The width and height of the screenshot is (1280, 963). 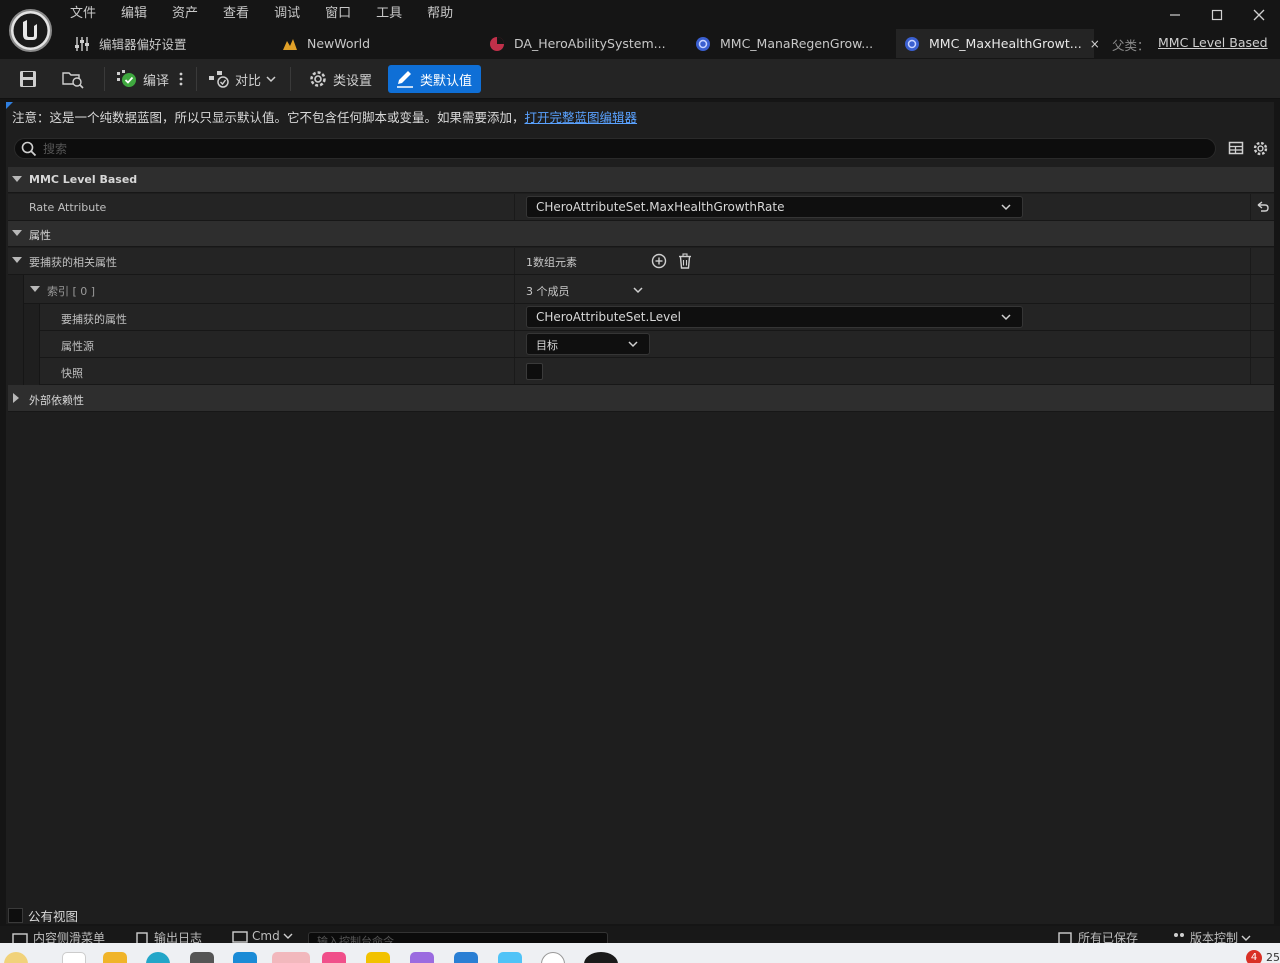 I want to click on maximize-button, so click(x=1217, y=15).